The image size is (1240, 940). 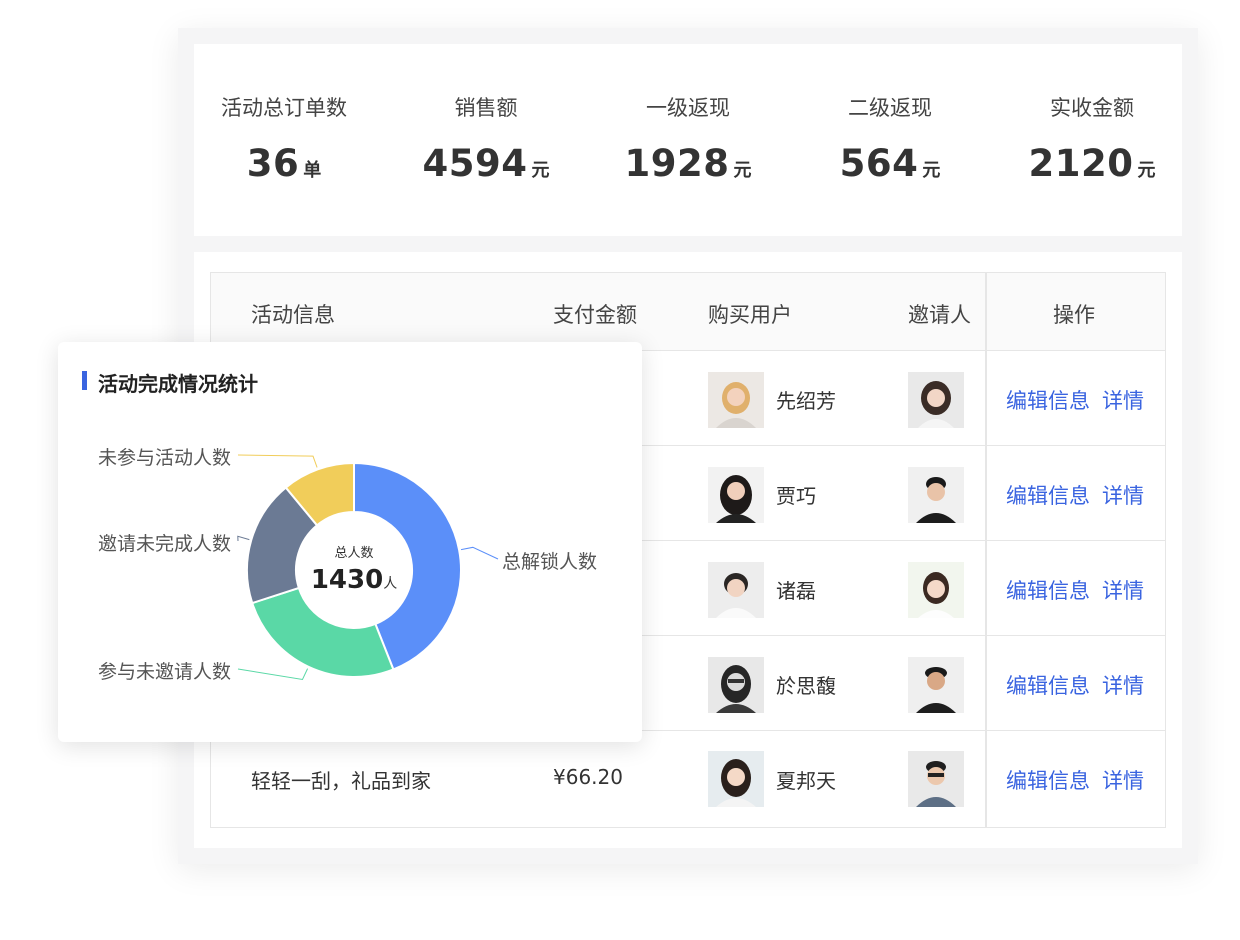 I want to click on header-buyer: 购买用户, so click(x=750, y=315).